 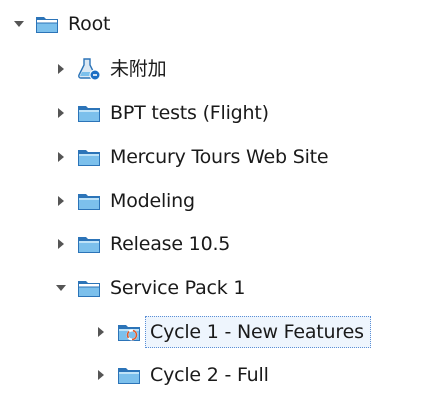 I want to click on tree-node-label: Cycle 1 - New Features, so click(x=258, y=332).